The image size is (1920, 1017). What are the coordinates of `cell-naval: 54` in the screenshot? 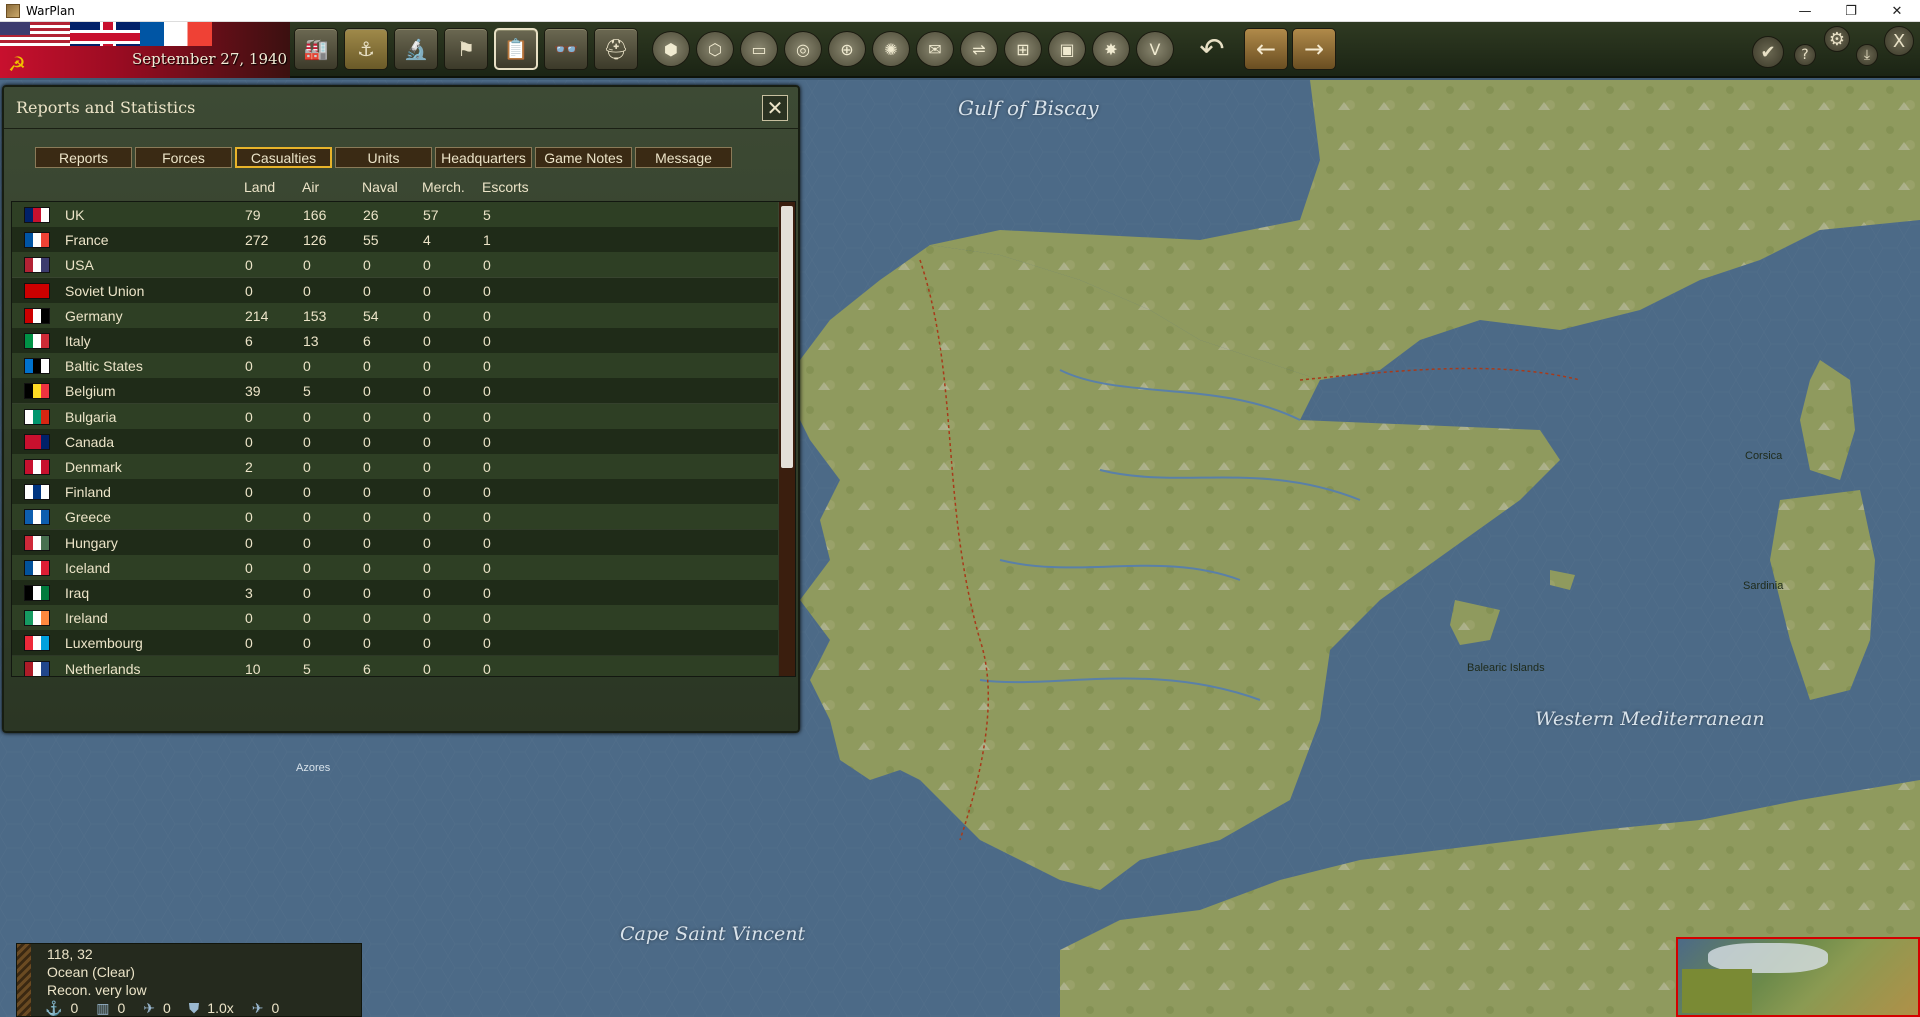 It's located at (371, 315).